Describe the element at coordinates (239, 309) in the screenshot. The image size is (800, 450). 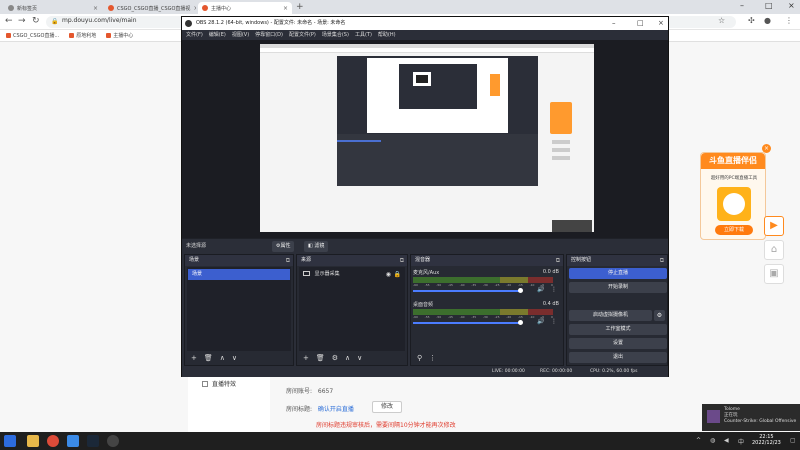
I see `scenes-list: 场景` at that location.